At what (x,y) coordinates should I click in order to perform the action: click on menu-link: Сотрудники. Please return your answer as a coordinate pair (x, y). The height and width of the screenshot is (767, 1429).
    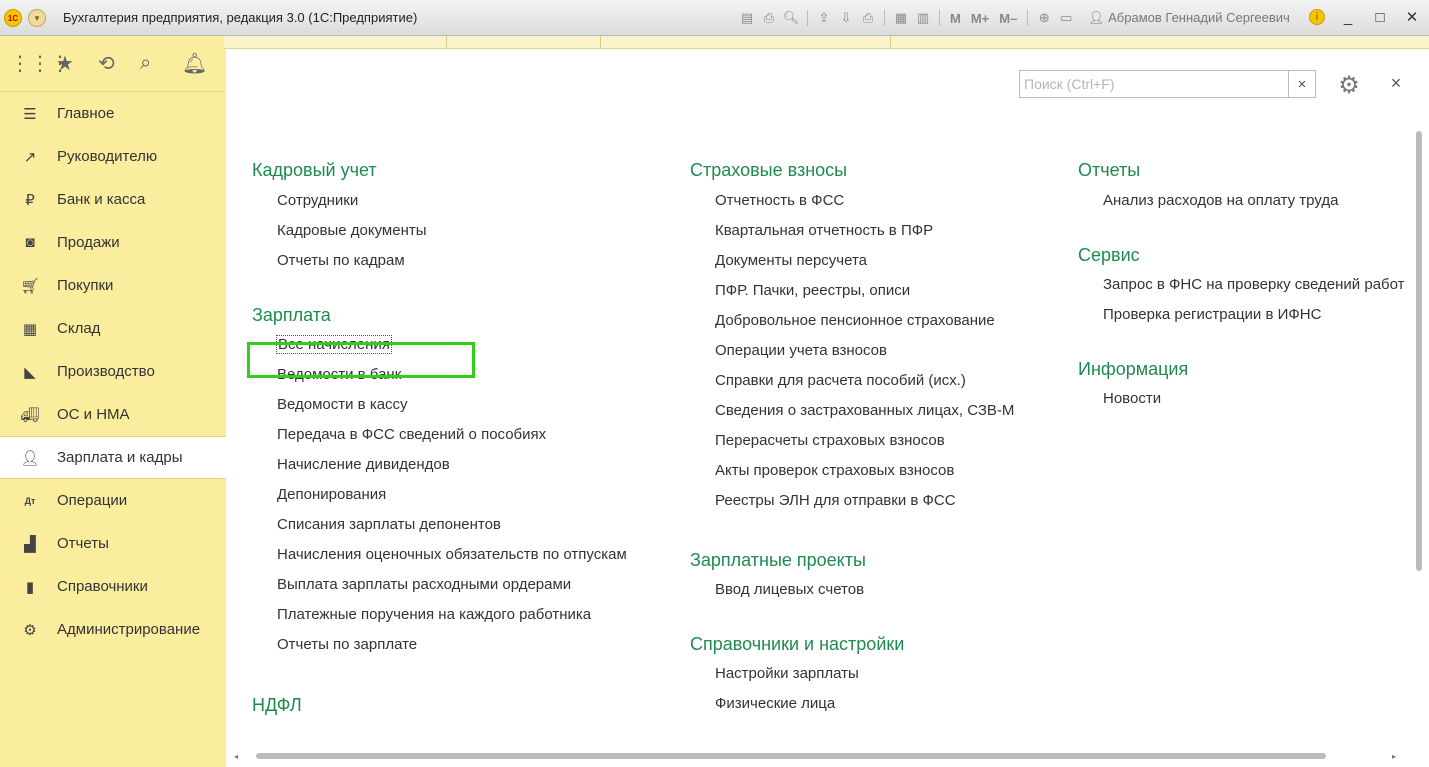
    Looking at the image, I should click on (439, 201).